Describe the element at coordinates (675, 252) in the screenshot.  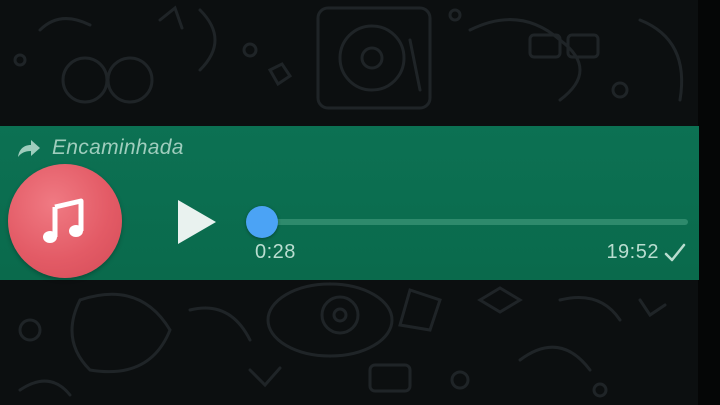
I see `check-icon` at that location.